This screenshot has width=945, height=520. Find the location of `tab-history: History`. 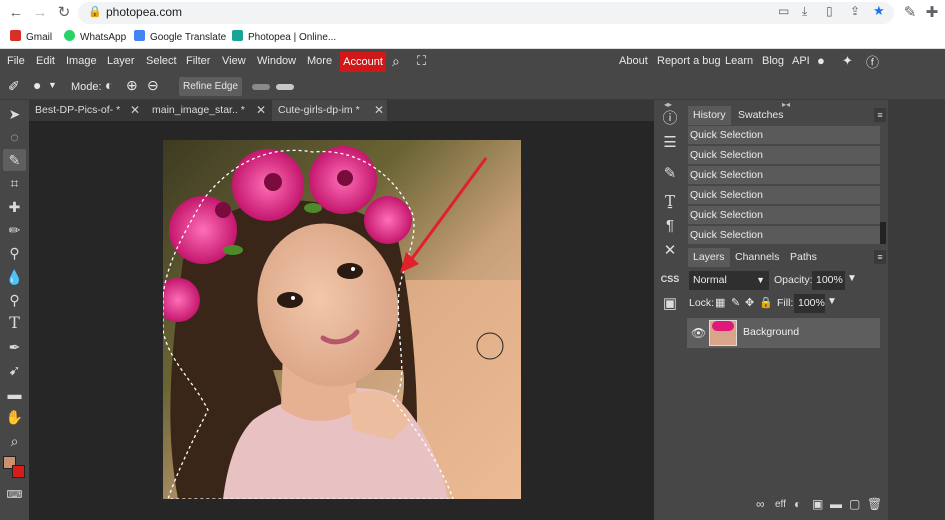

tab-history: History is located at coordinates (709, 115).